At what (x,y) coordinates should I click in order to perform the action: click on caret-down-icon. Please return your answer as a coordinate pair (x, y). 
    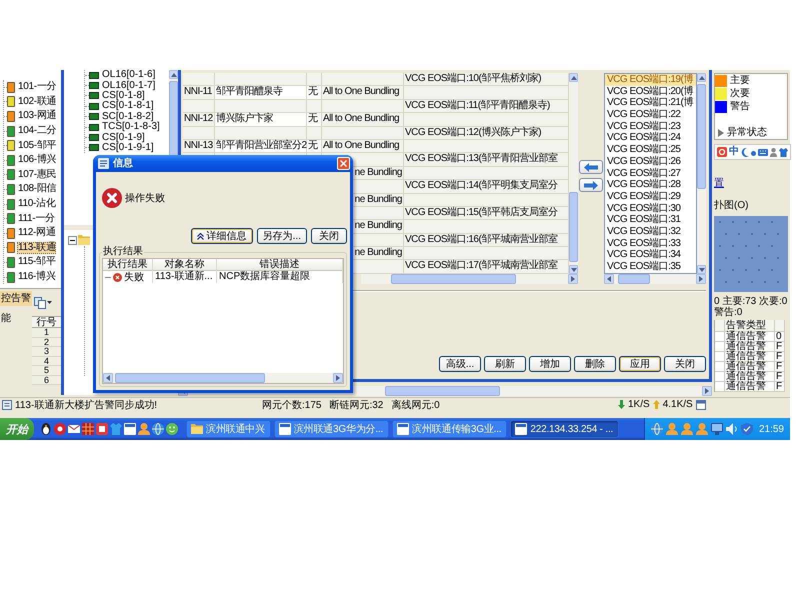
    Looking at the image, I should click on (49, 302).